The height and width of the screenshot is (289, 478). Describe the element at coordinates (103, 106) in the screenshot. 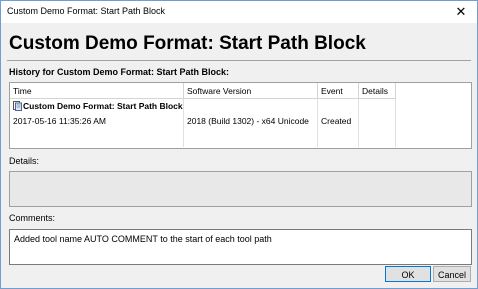

I see `group-label: Custom Demo Format: Start Path Block` at that location.